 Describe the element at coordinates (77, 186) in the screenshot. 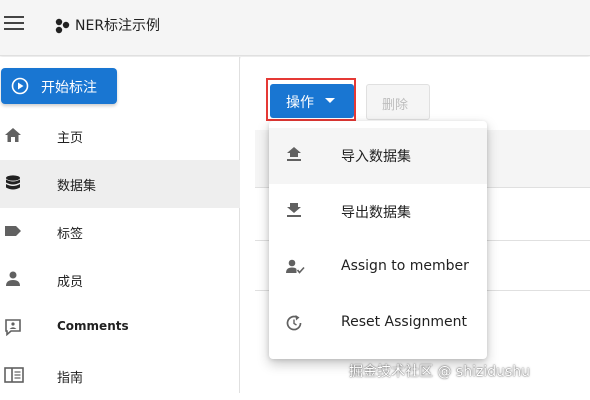

I see `sidebar-item-label: 数据集` at that location.